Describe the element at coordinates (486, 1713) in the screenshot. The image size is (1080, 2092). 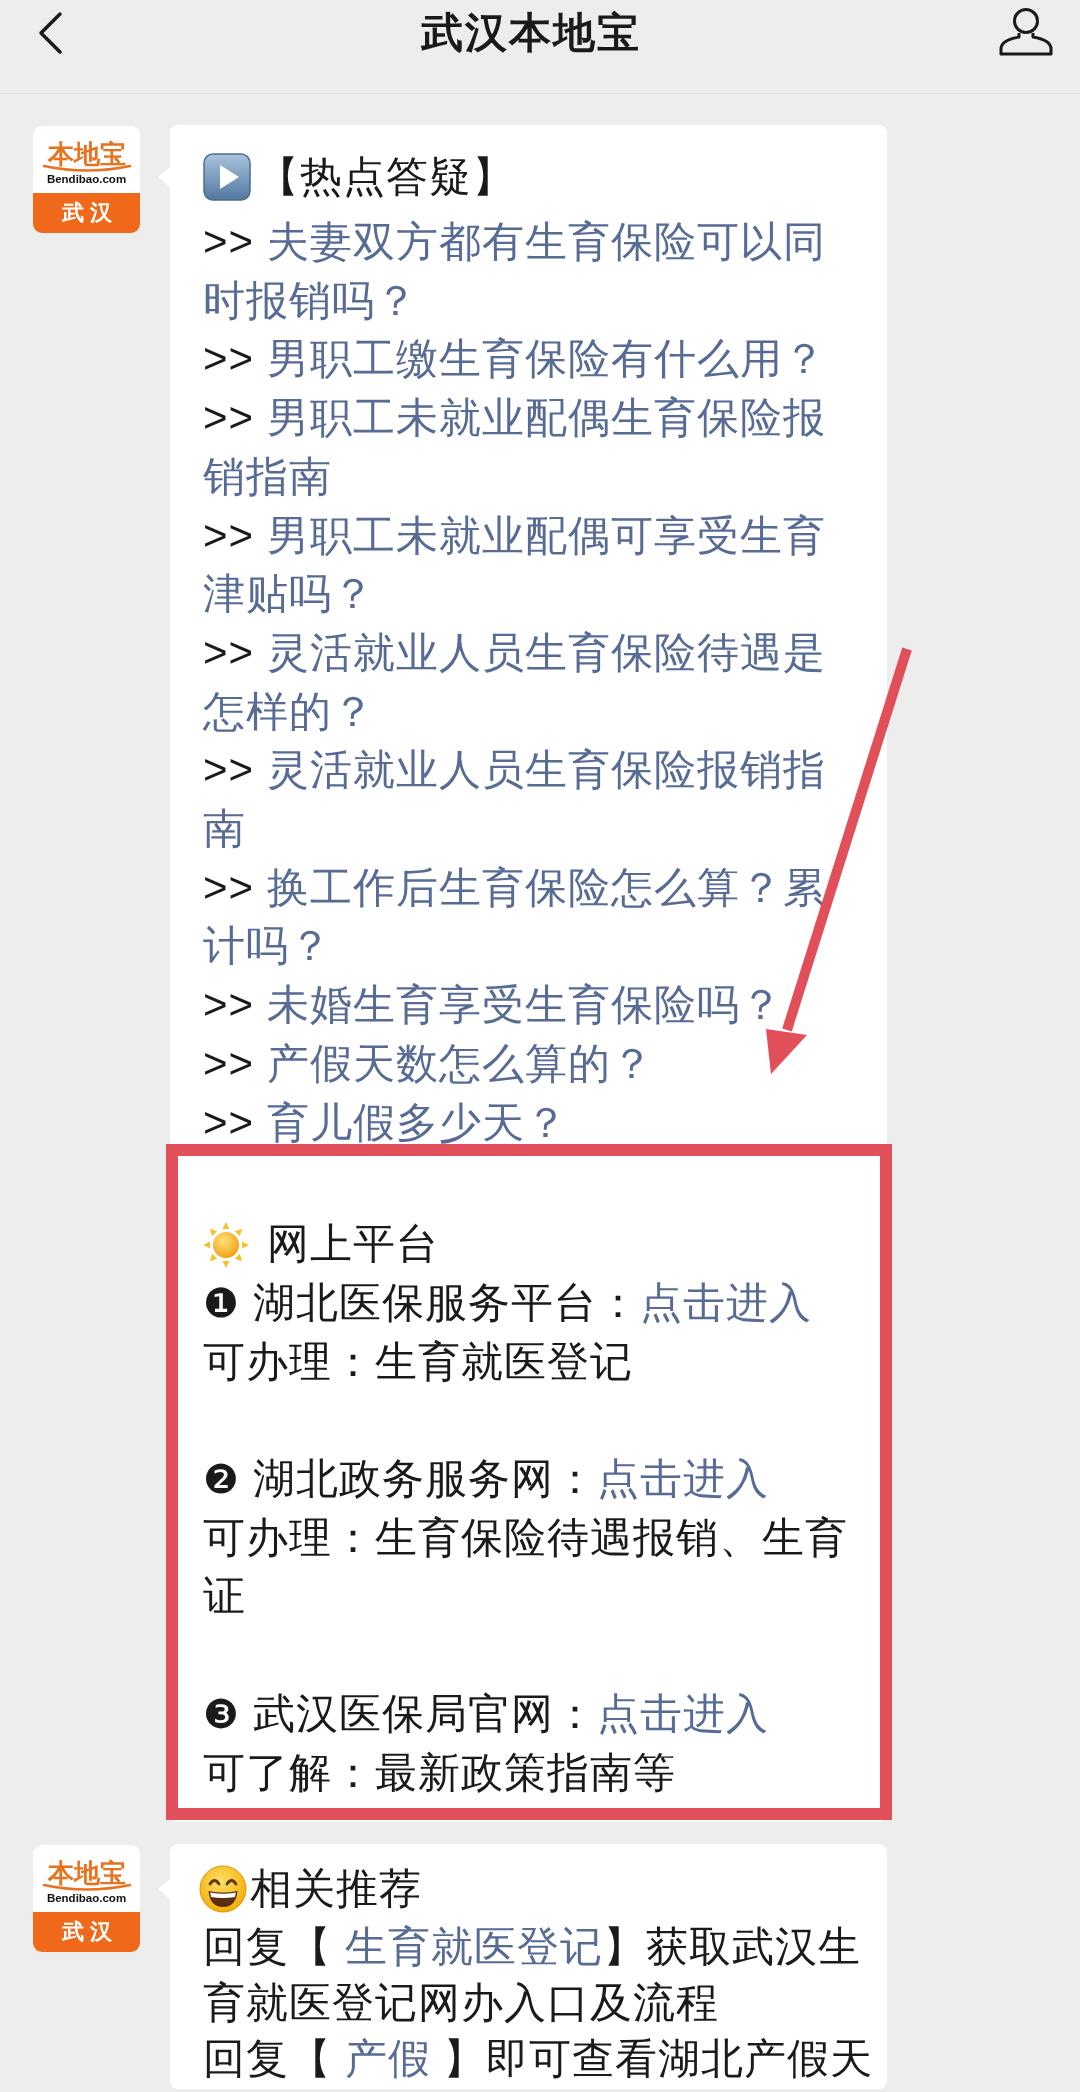
I see `platform-line: ❸ 武汉医保局官网：点击进入` at that location.